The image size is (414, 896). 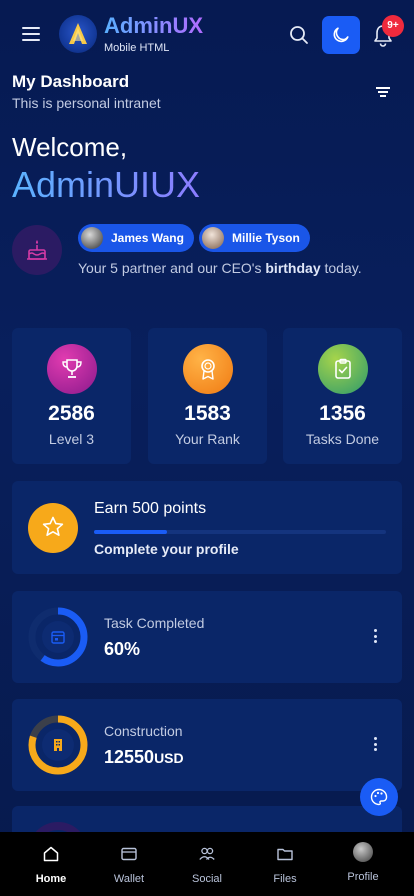 I want to click on stat-value: 1356, so click(x=342, y=413).